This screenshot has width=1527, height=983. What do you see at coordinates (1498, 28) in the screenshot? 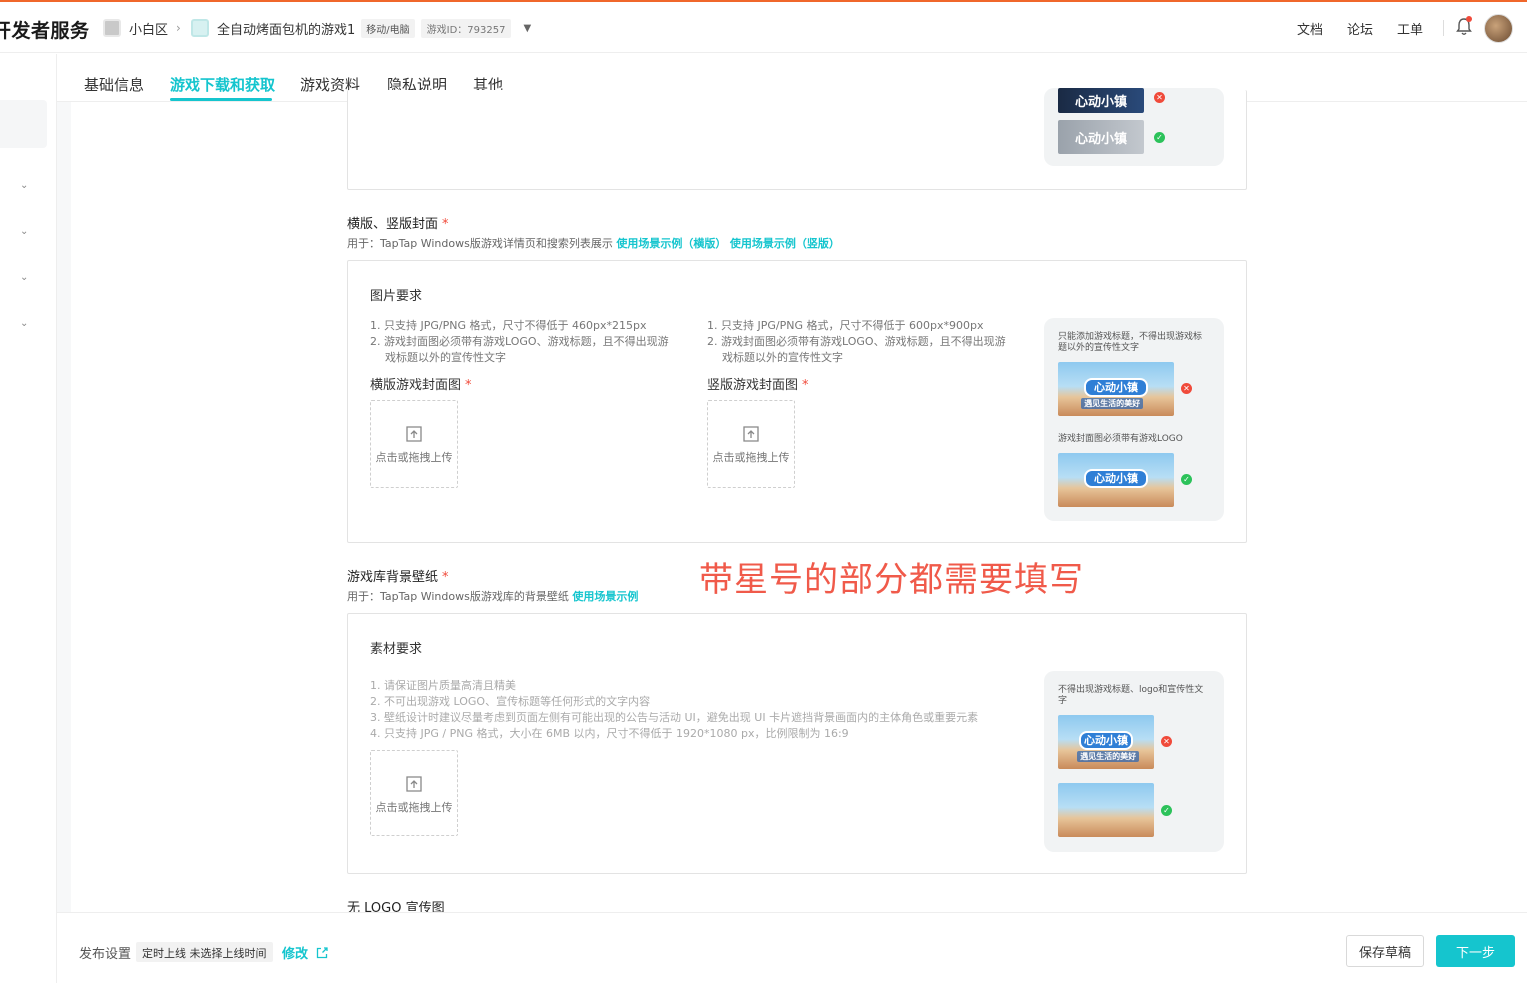
I see `avatar` at bounding box center [1498, 28].